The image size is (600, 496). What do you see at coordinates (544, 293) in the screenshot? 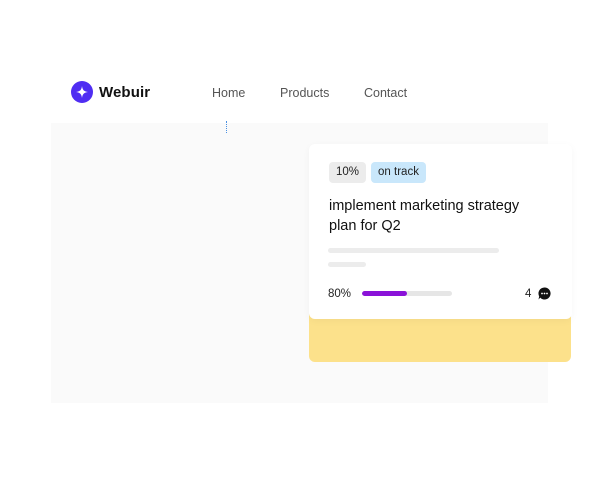
I see `chat-bubble-icon` at bounding box center [544, 293].